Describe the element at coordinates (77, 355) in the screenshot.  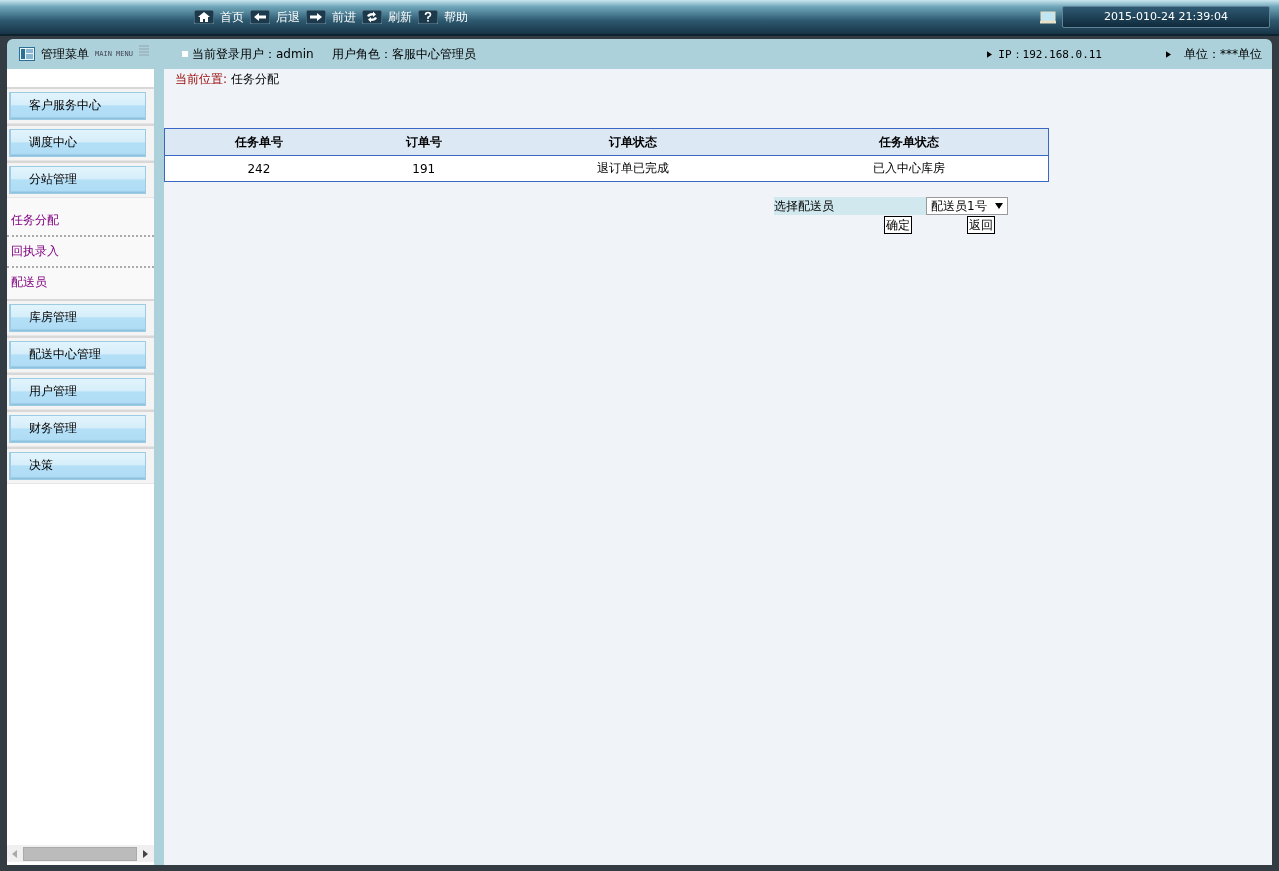
I see `sidebar-menu-button: 配送中心管理` at that location.